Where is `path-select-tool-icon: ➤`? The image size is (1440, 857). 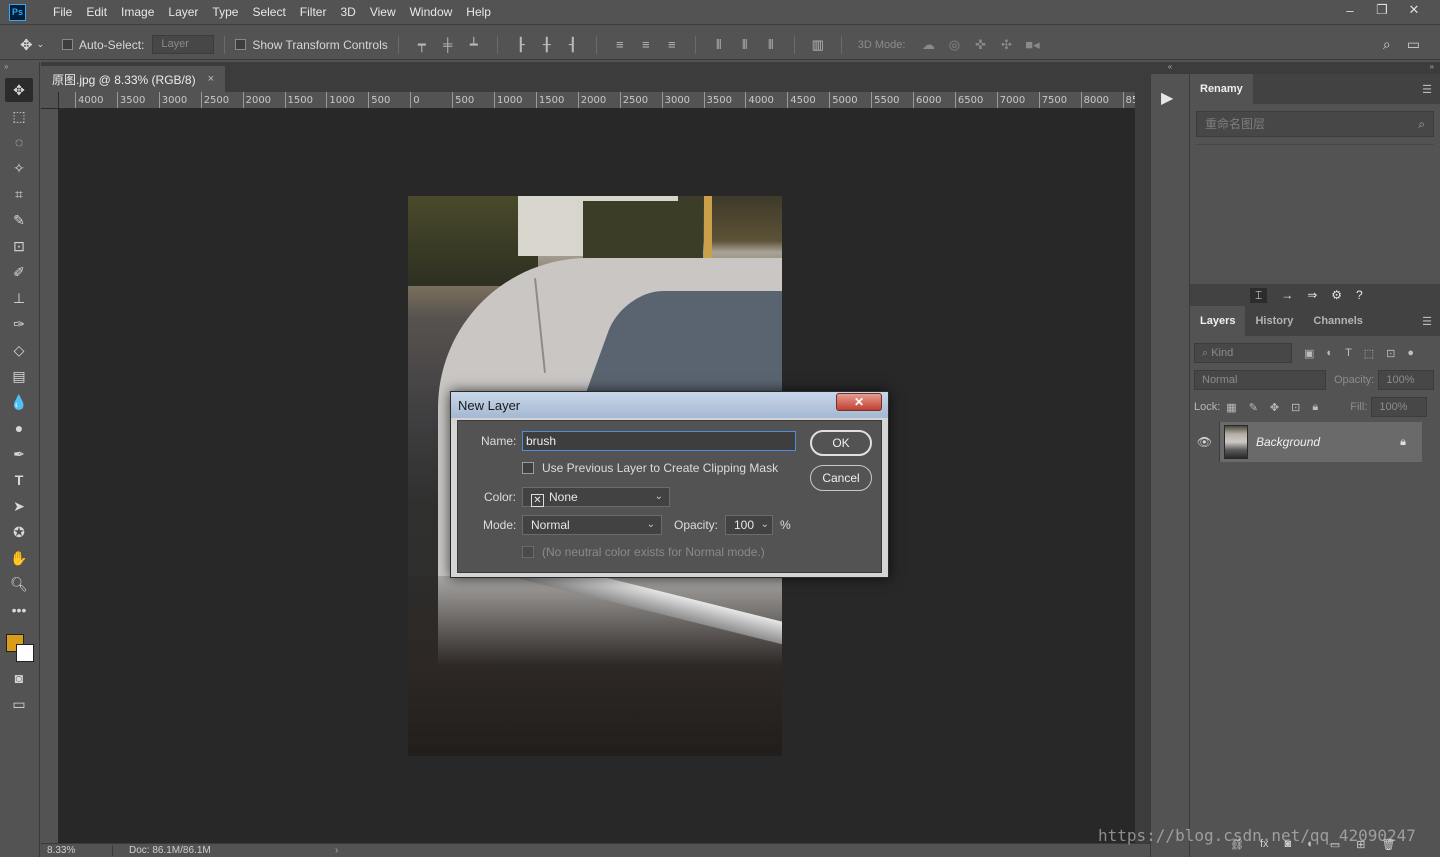
path-select-tool-icon: ➤ is located at coordinates (19, 506).